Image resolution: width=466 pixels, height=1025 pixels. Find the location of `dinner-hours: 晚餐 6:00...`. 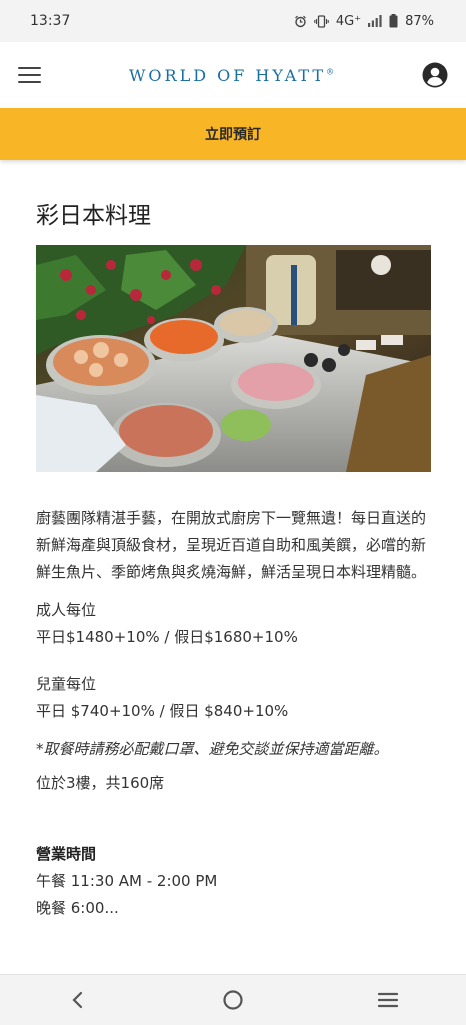

dinner-hours: 晚餐 6:00... is located at coordinates (77, 908).